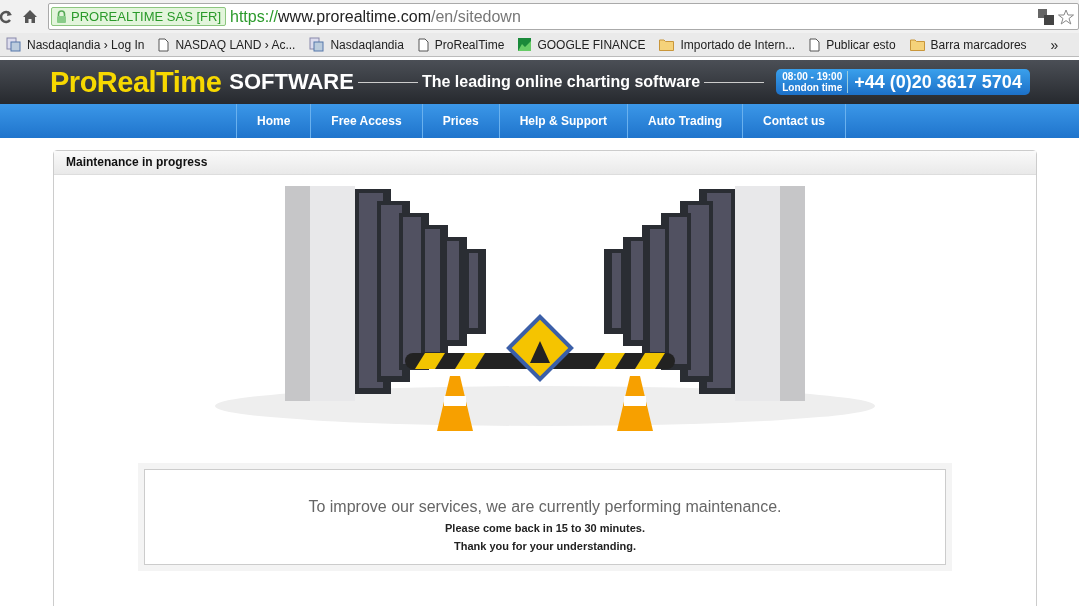  Describe the element at coordinates (794, 121) in the screenshot. I see `nav-link: Contact us` at that location.